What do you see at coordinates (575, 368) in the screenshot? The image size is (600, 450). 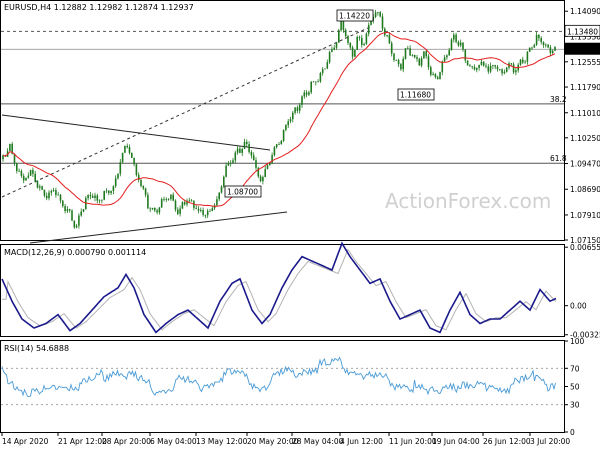 I see `rsi-y-tick-label: 70` at bounding box center [575, 368].